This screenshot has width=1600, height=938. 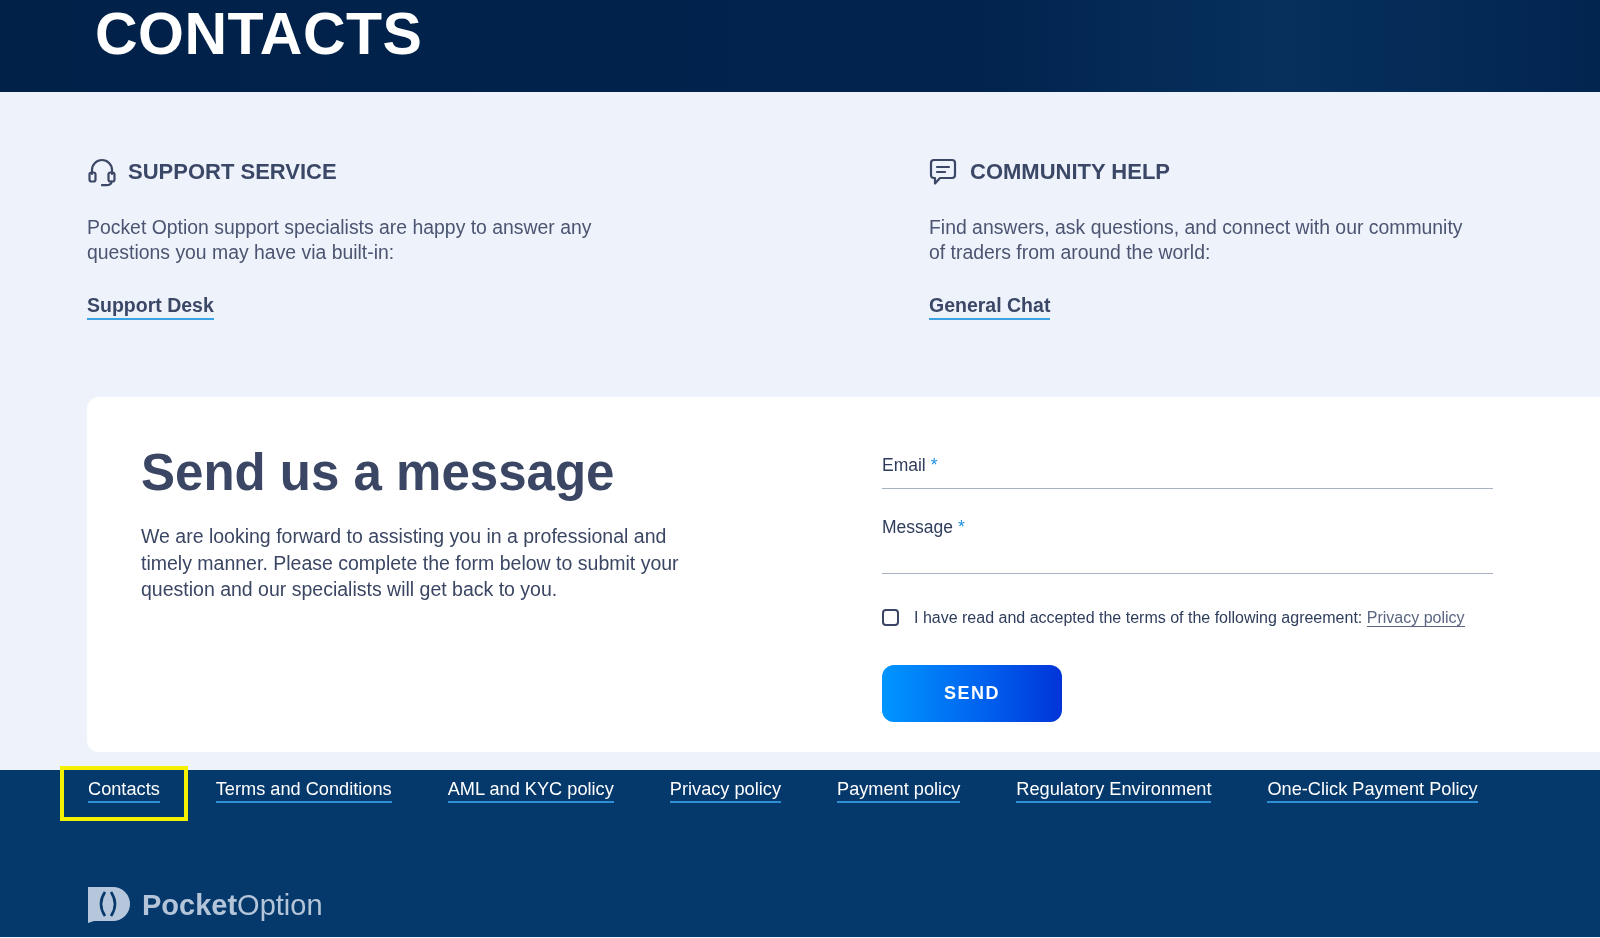 What do you see at coordinates (232, 172) in the screenshot?
I see `section-heading: SUPPORT SERVICE` at bounding box center [232, 172].